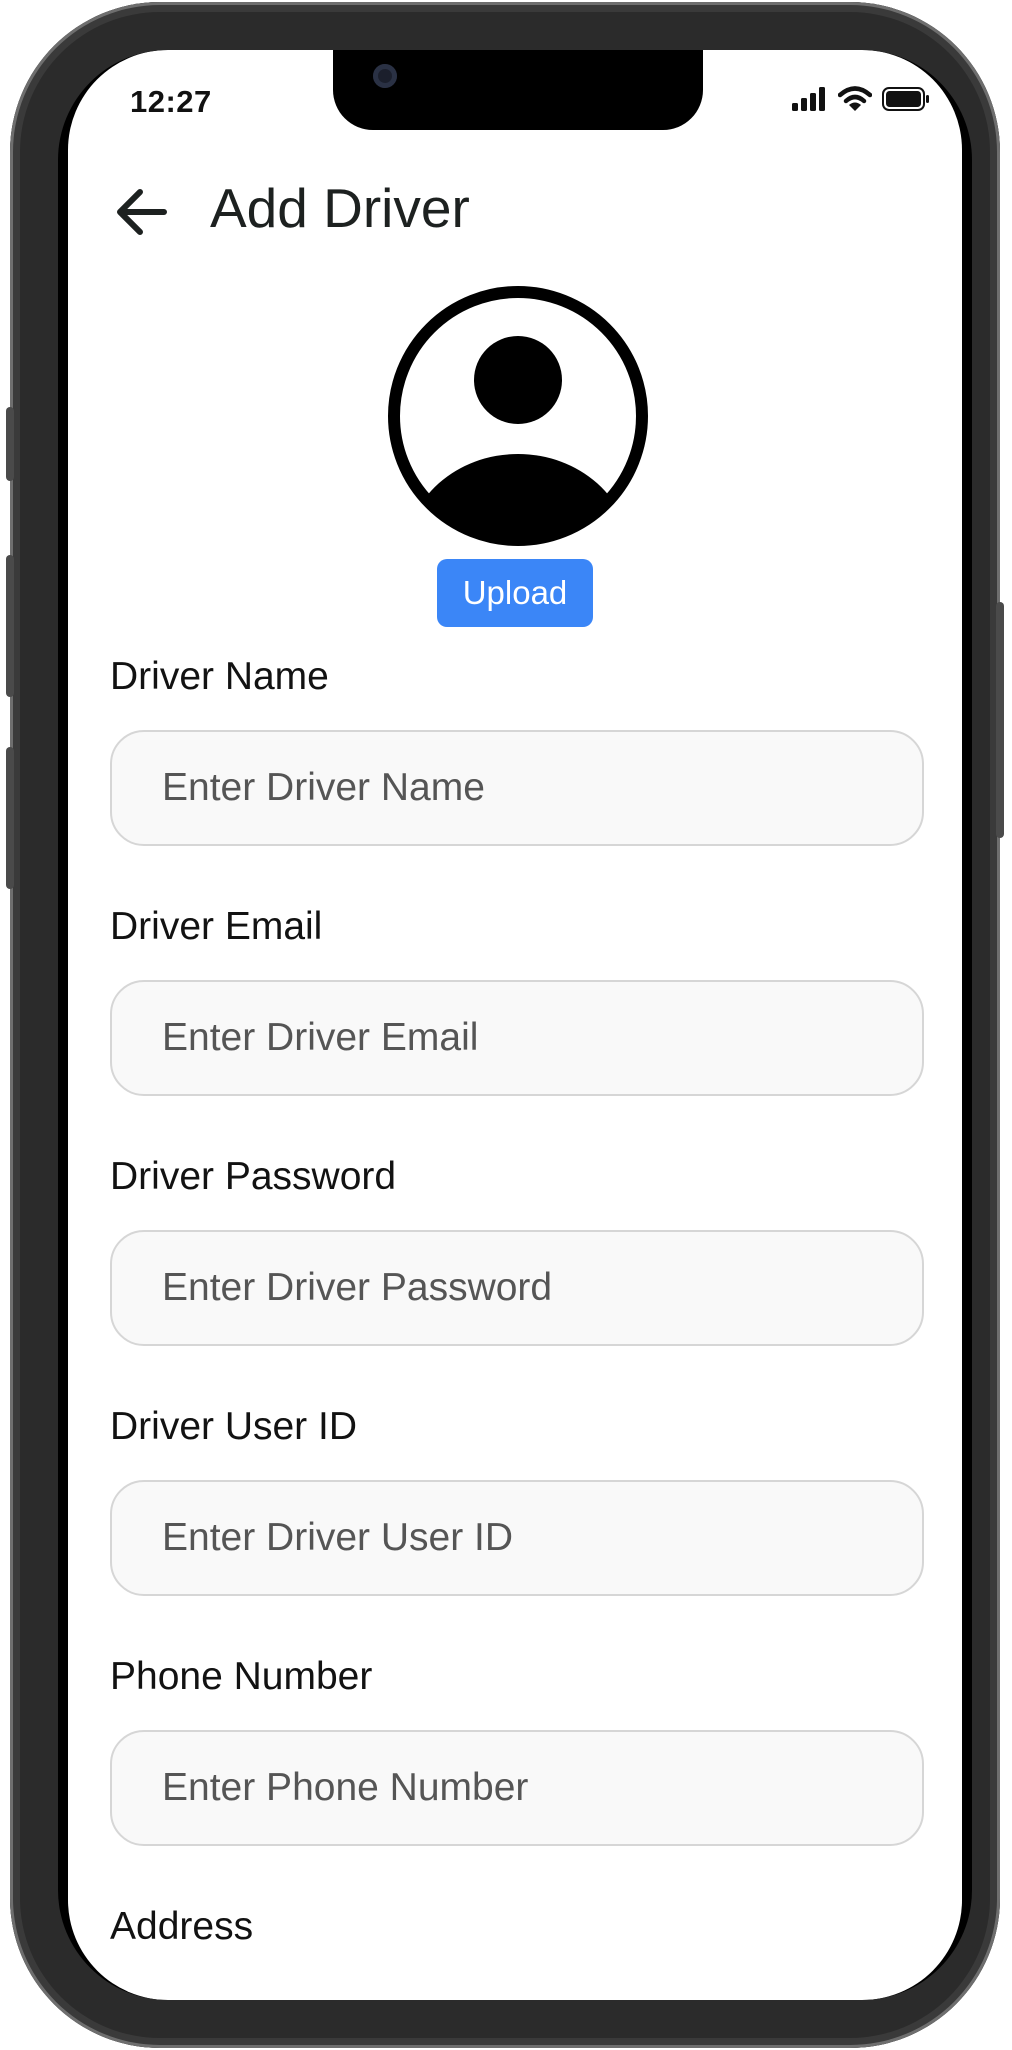 Image resolution: width=1012 pixels, height=2050 pixels. I want to click on driver-user-id-input, so click(517, 1538).